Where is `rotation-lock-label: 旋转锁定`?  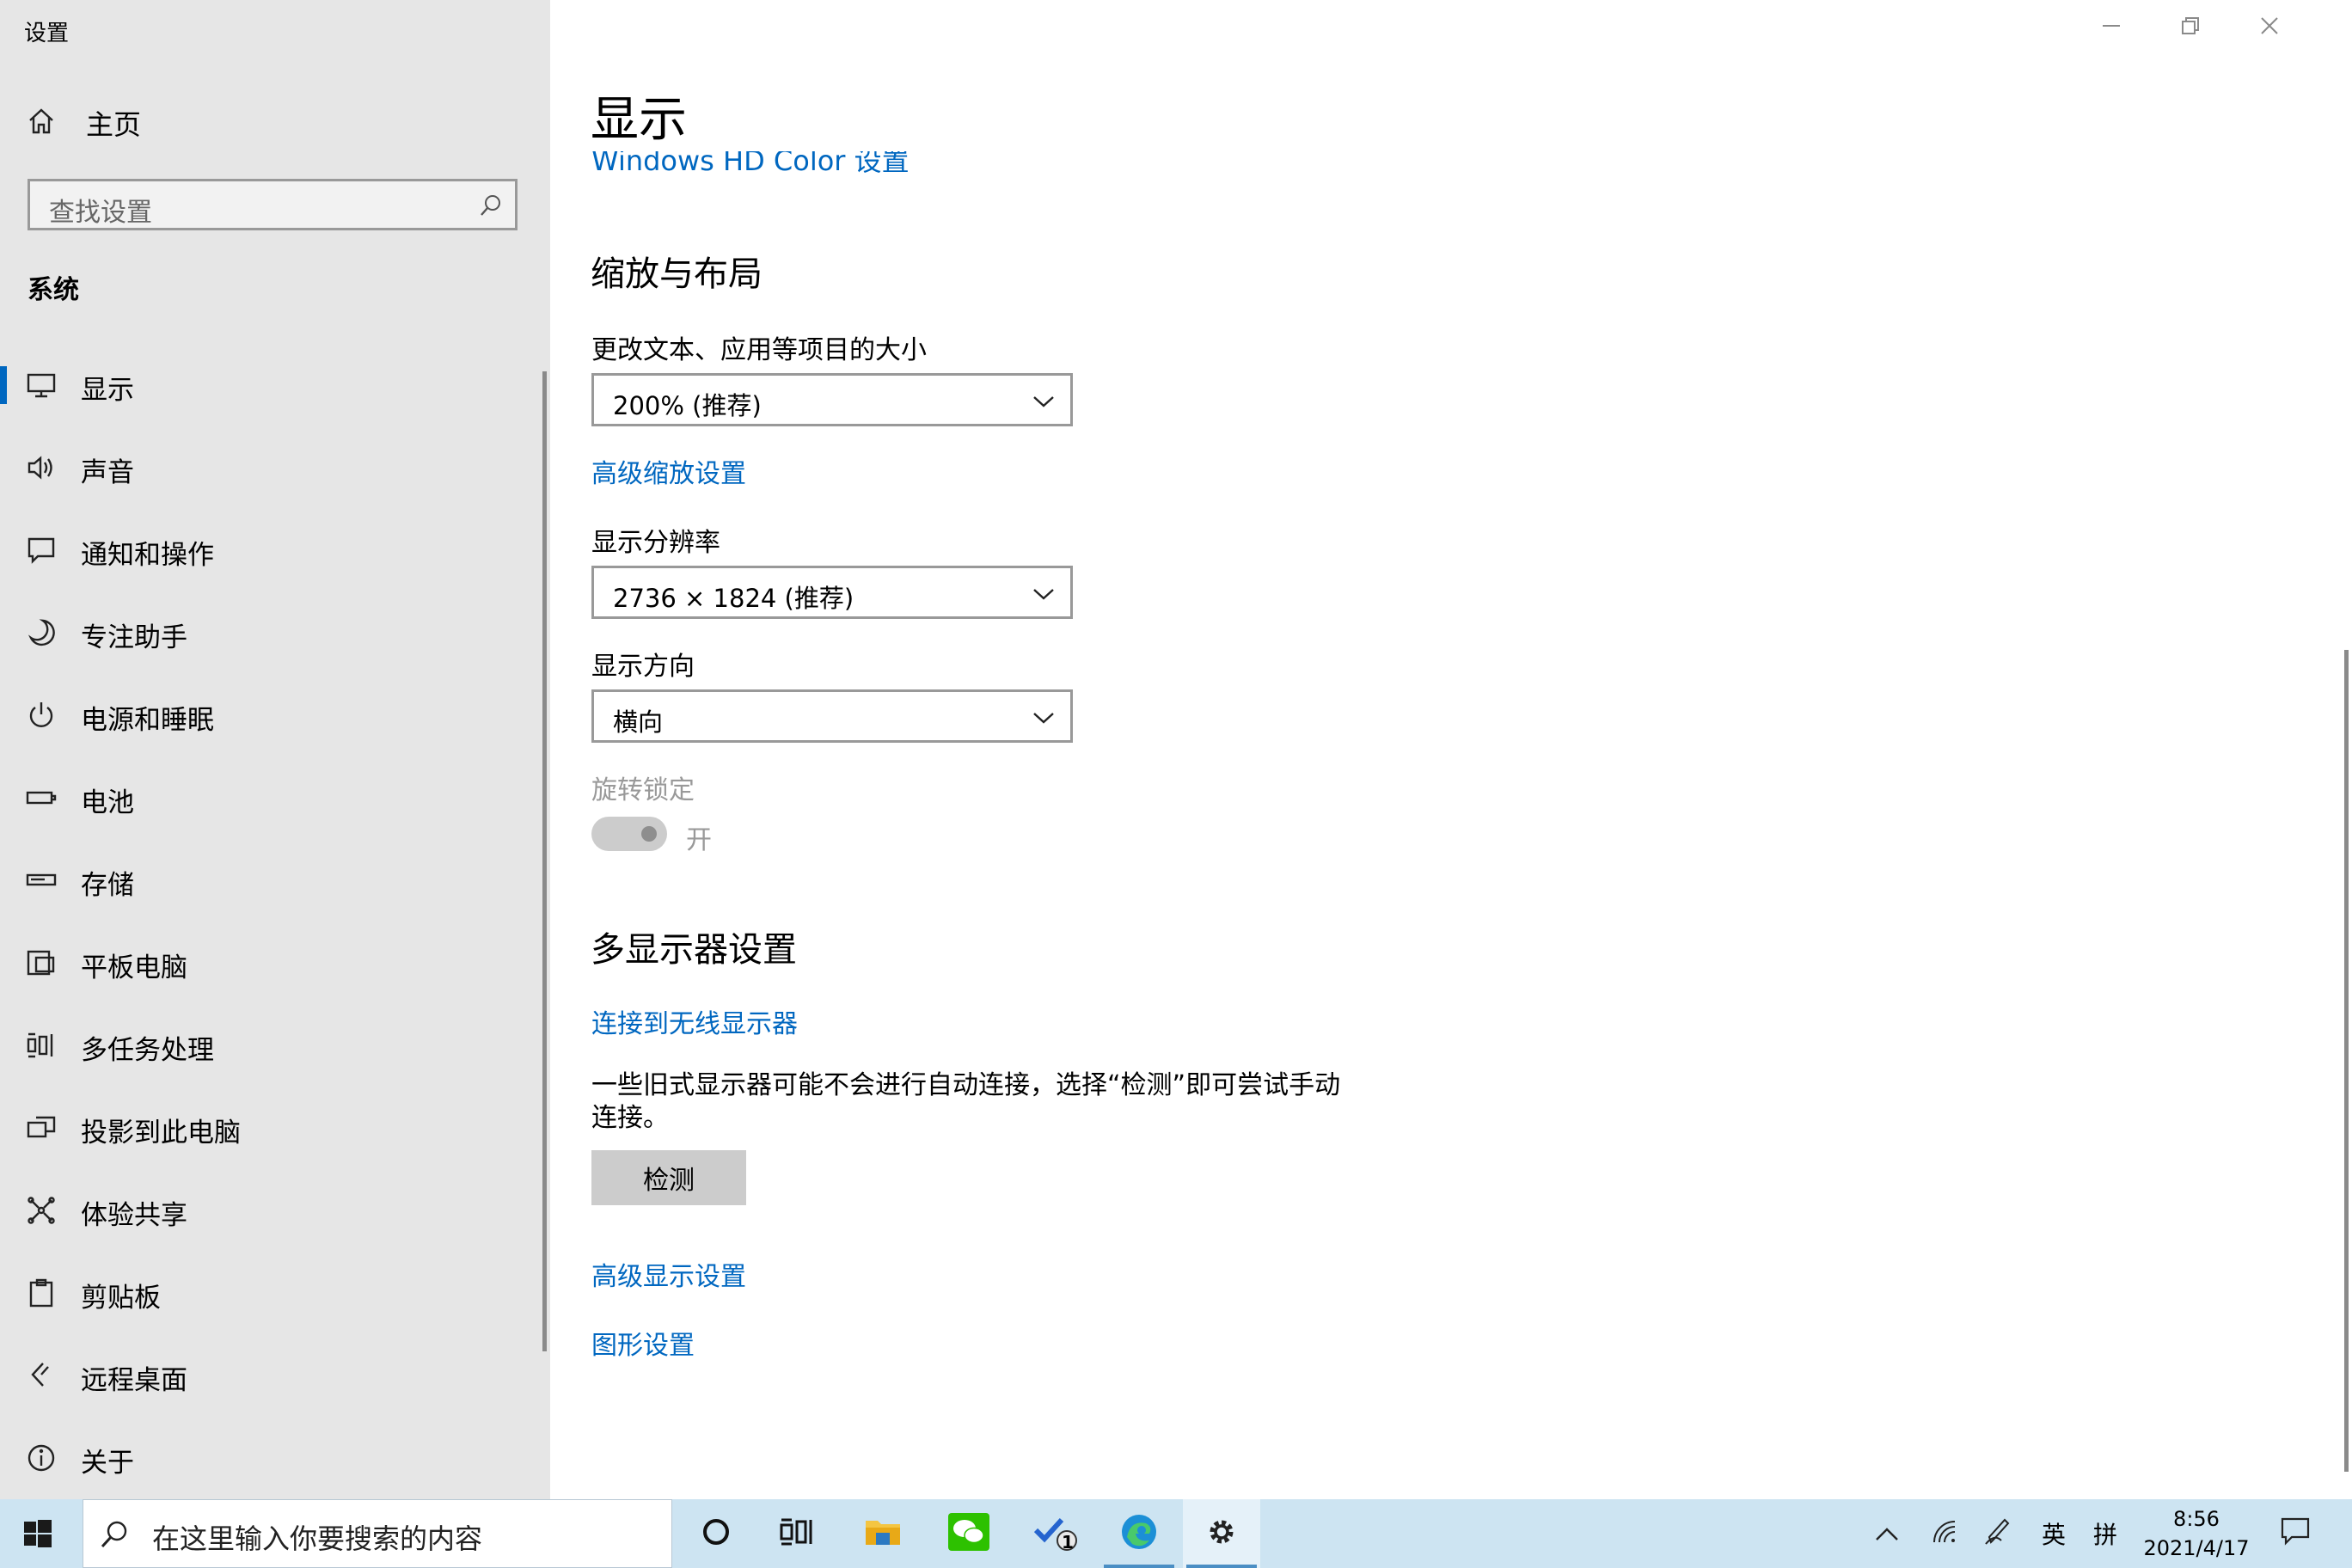
rotation-lock-label: 旋转锁定 is located at coordinates (643, 790).